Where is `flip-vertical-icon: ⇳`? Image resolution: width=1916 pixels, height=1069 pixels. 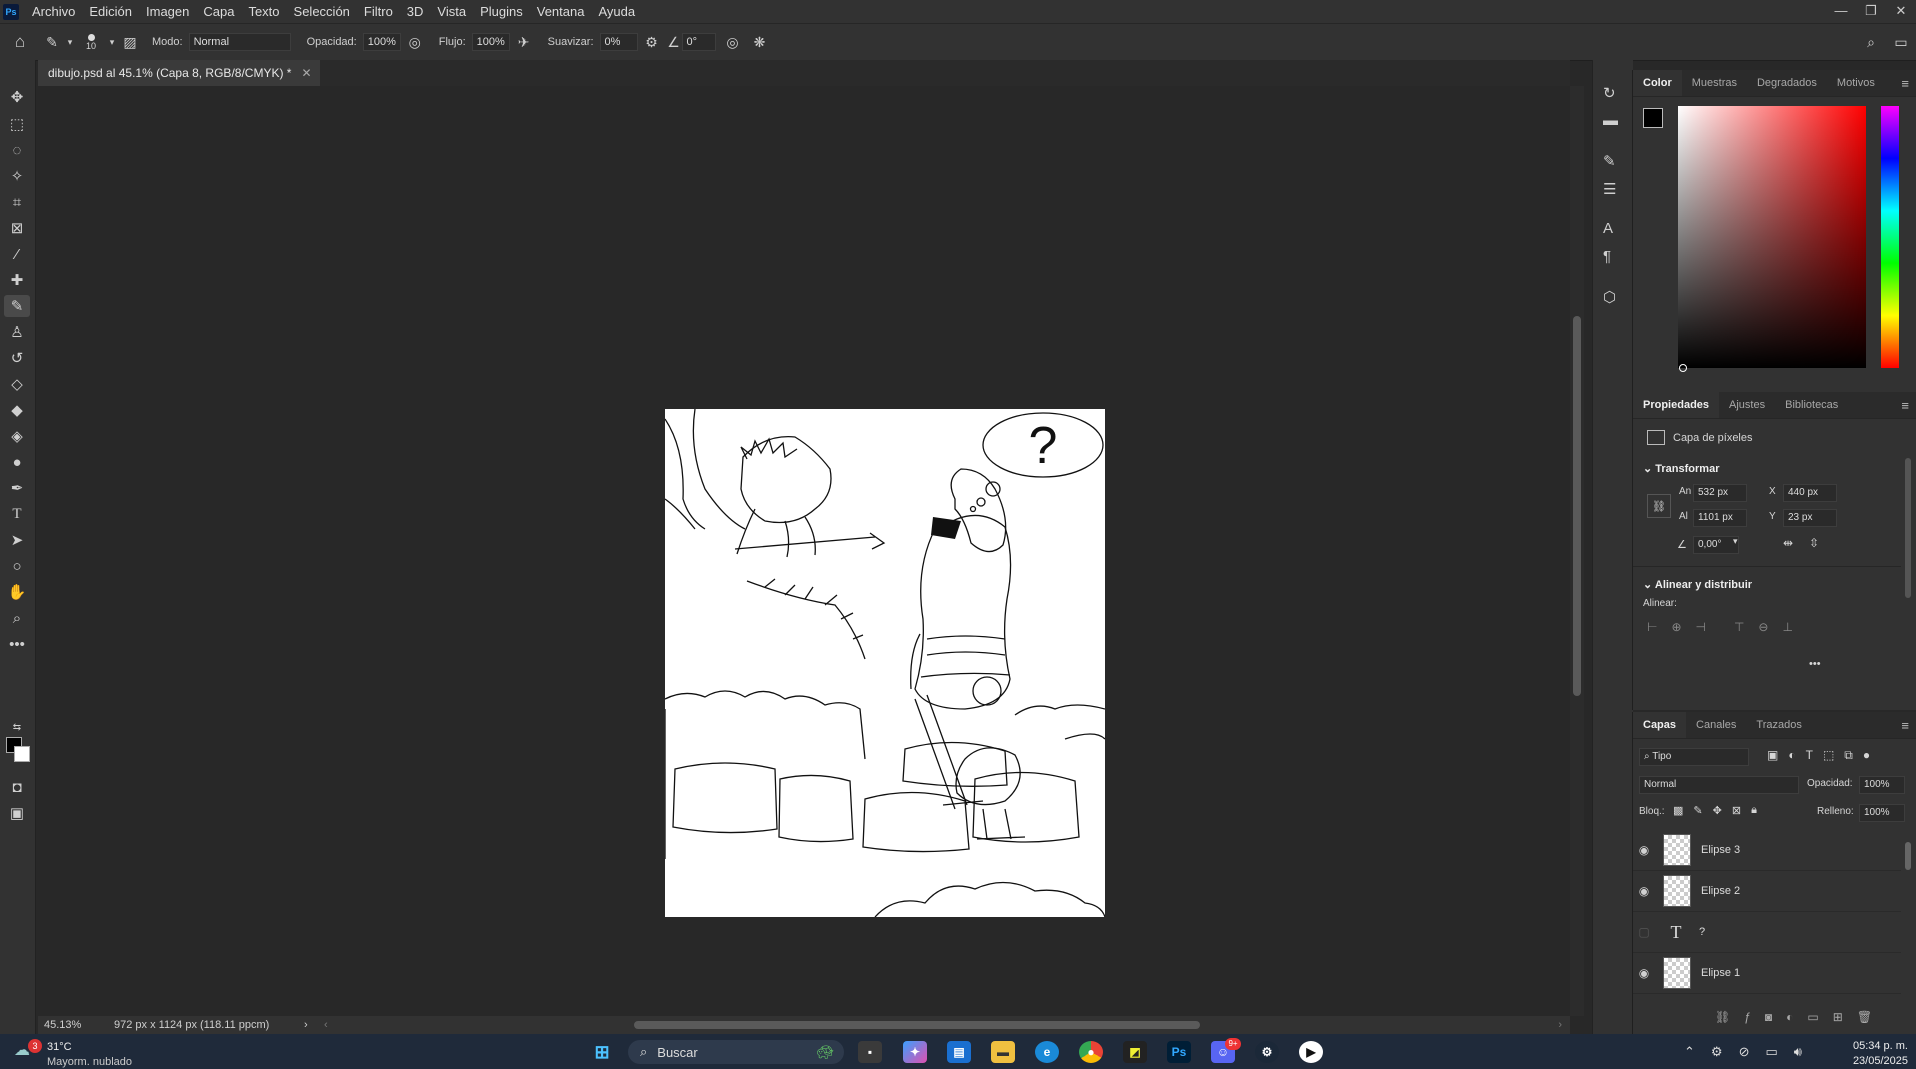 flip-vertical-icon: ⇳ is located at coordinates (1814, 543).